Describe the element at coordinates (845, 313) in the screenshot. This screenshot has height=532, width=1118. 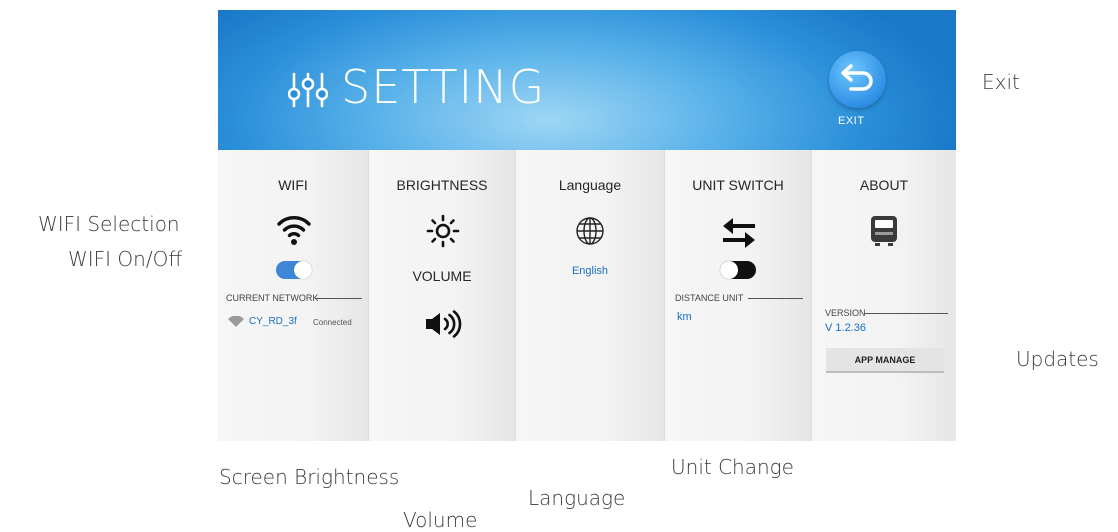
I see `version-label: VERSION` at that location.